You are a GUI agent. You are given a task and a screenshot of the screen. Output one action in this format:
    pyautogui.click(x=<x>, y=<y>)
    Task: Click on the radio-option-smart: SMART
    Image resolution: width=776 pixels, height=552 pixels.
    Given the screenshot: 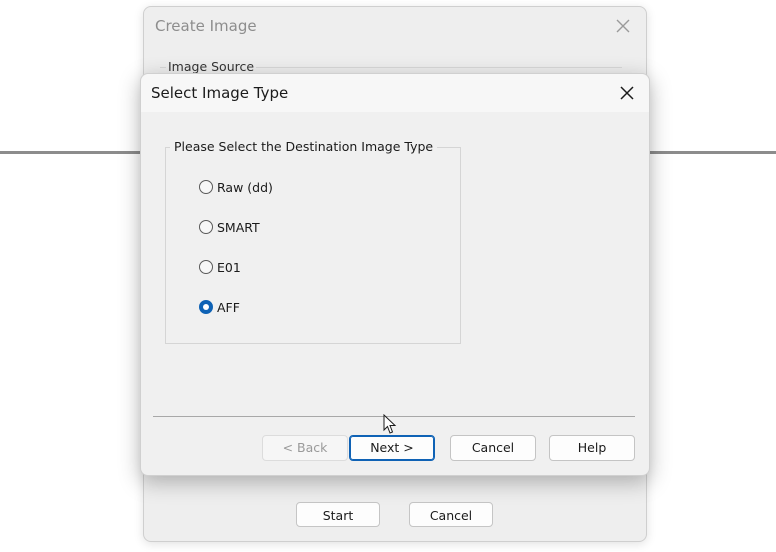 What is the action you would take?
    pyautogui.click(x=229, y=227)
    